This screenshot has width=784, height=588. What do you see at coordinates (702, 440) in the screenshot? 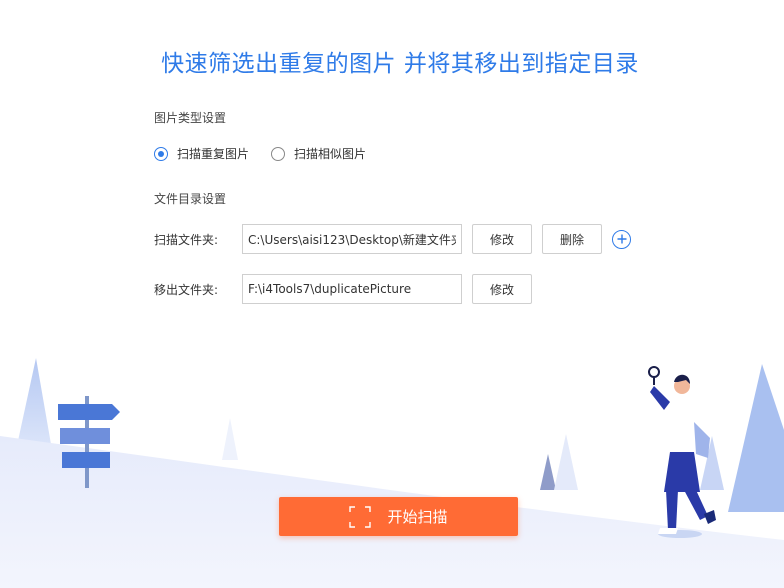
I see `person-scarf` at bounding box center [702, 440].